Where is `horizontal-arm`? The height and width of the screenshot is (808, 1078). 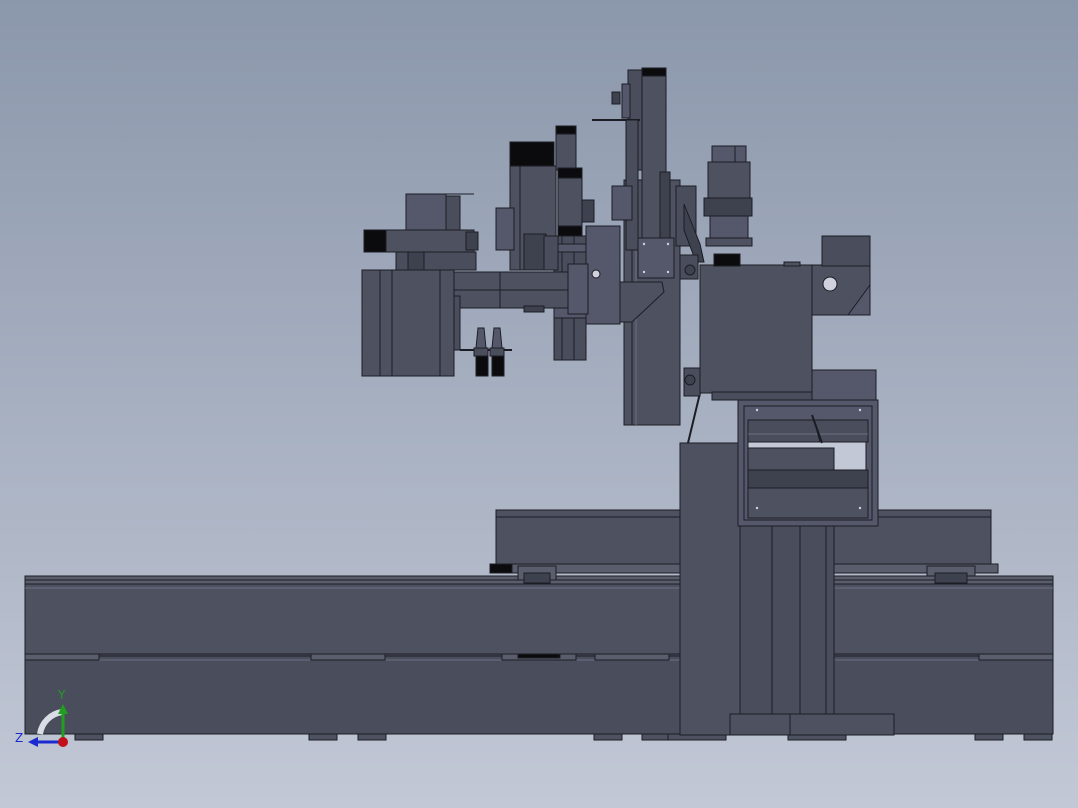 horizontal-arm is located at coordinates (520, 289).